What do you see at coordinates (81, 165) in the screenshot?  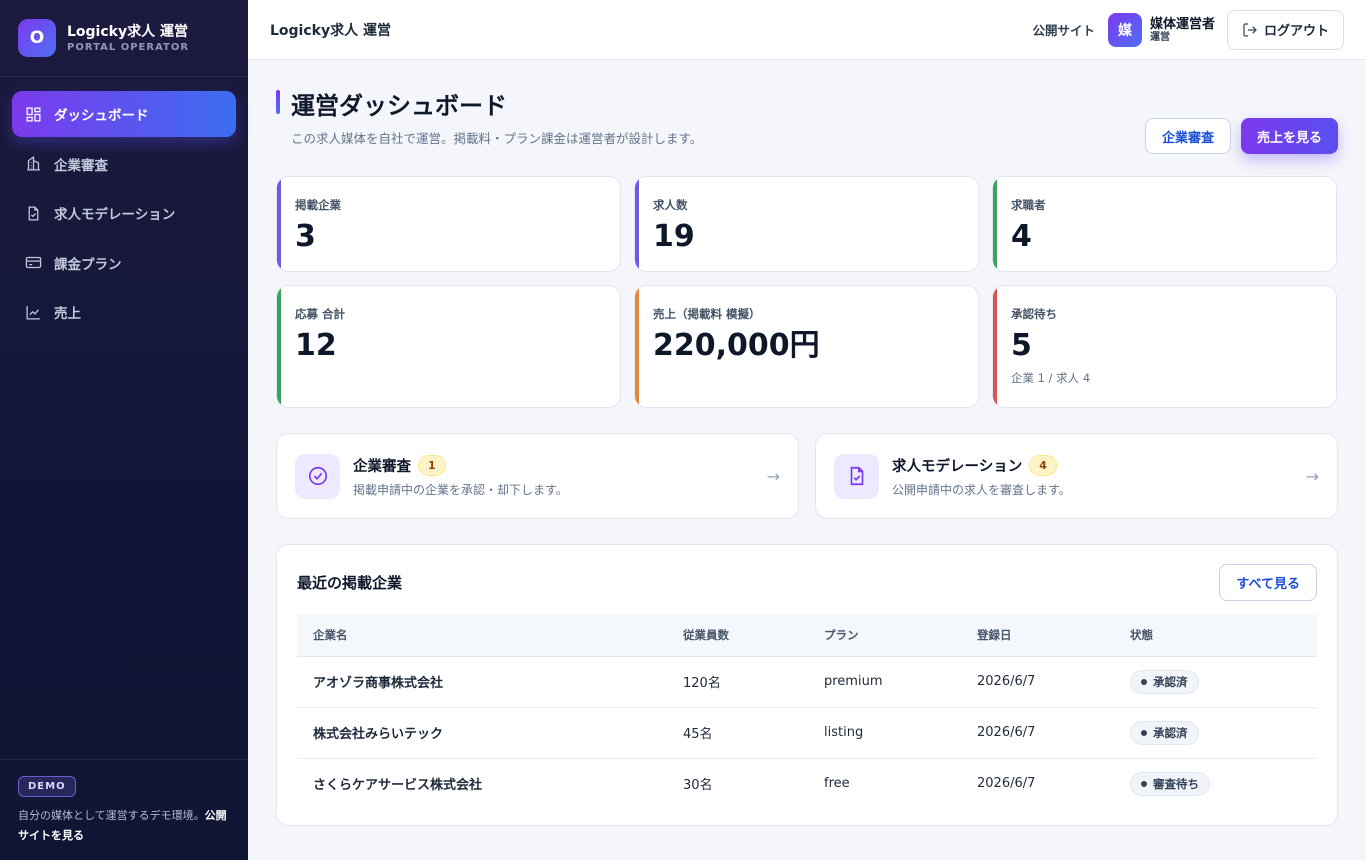 I see `sidebar-item-label: 企業審査` at bounding box center [81, 165].